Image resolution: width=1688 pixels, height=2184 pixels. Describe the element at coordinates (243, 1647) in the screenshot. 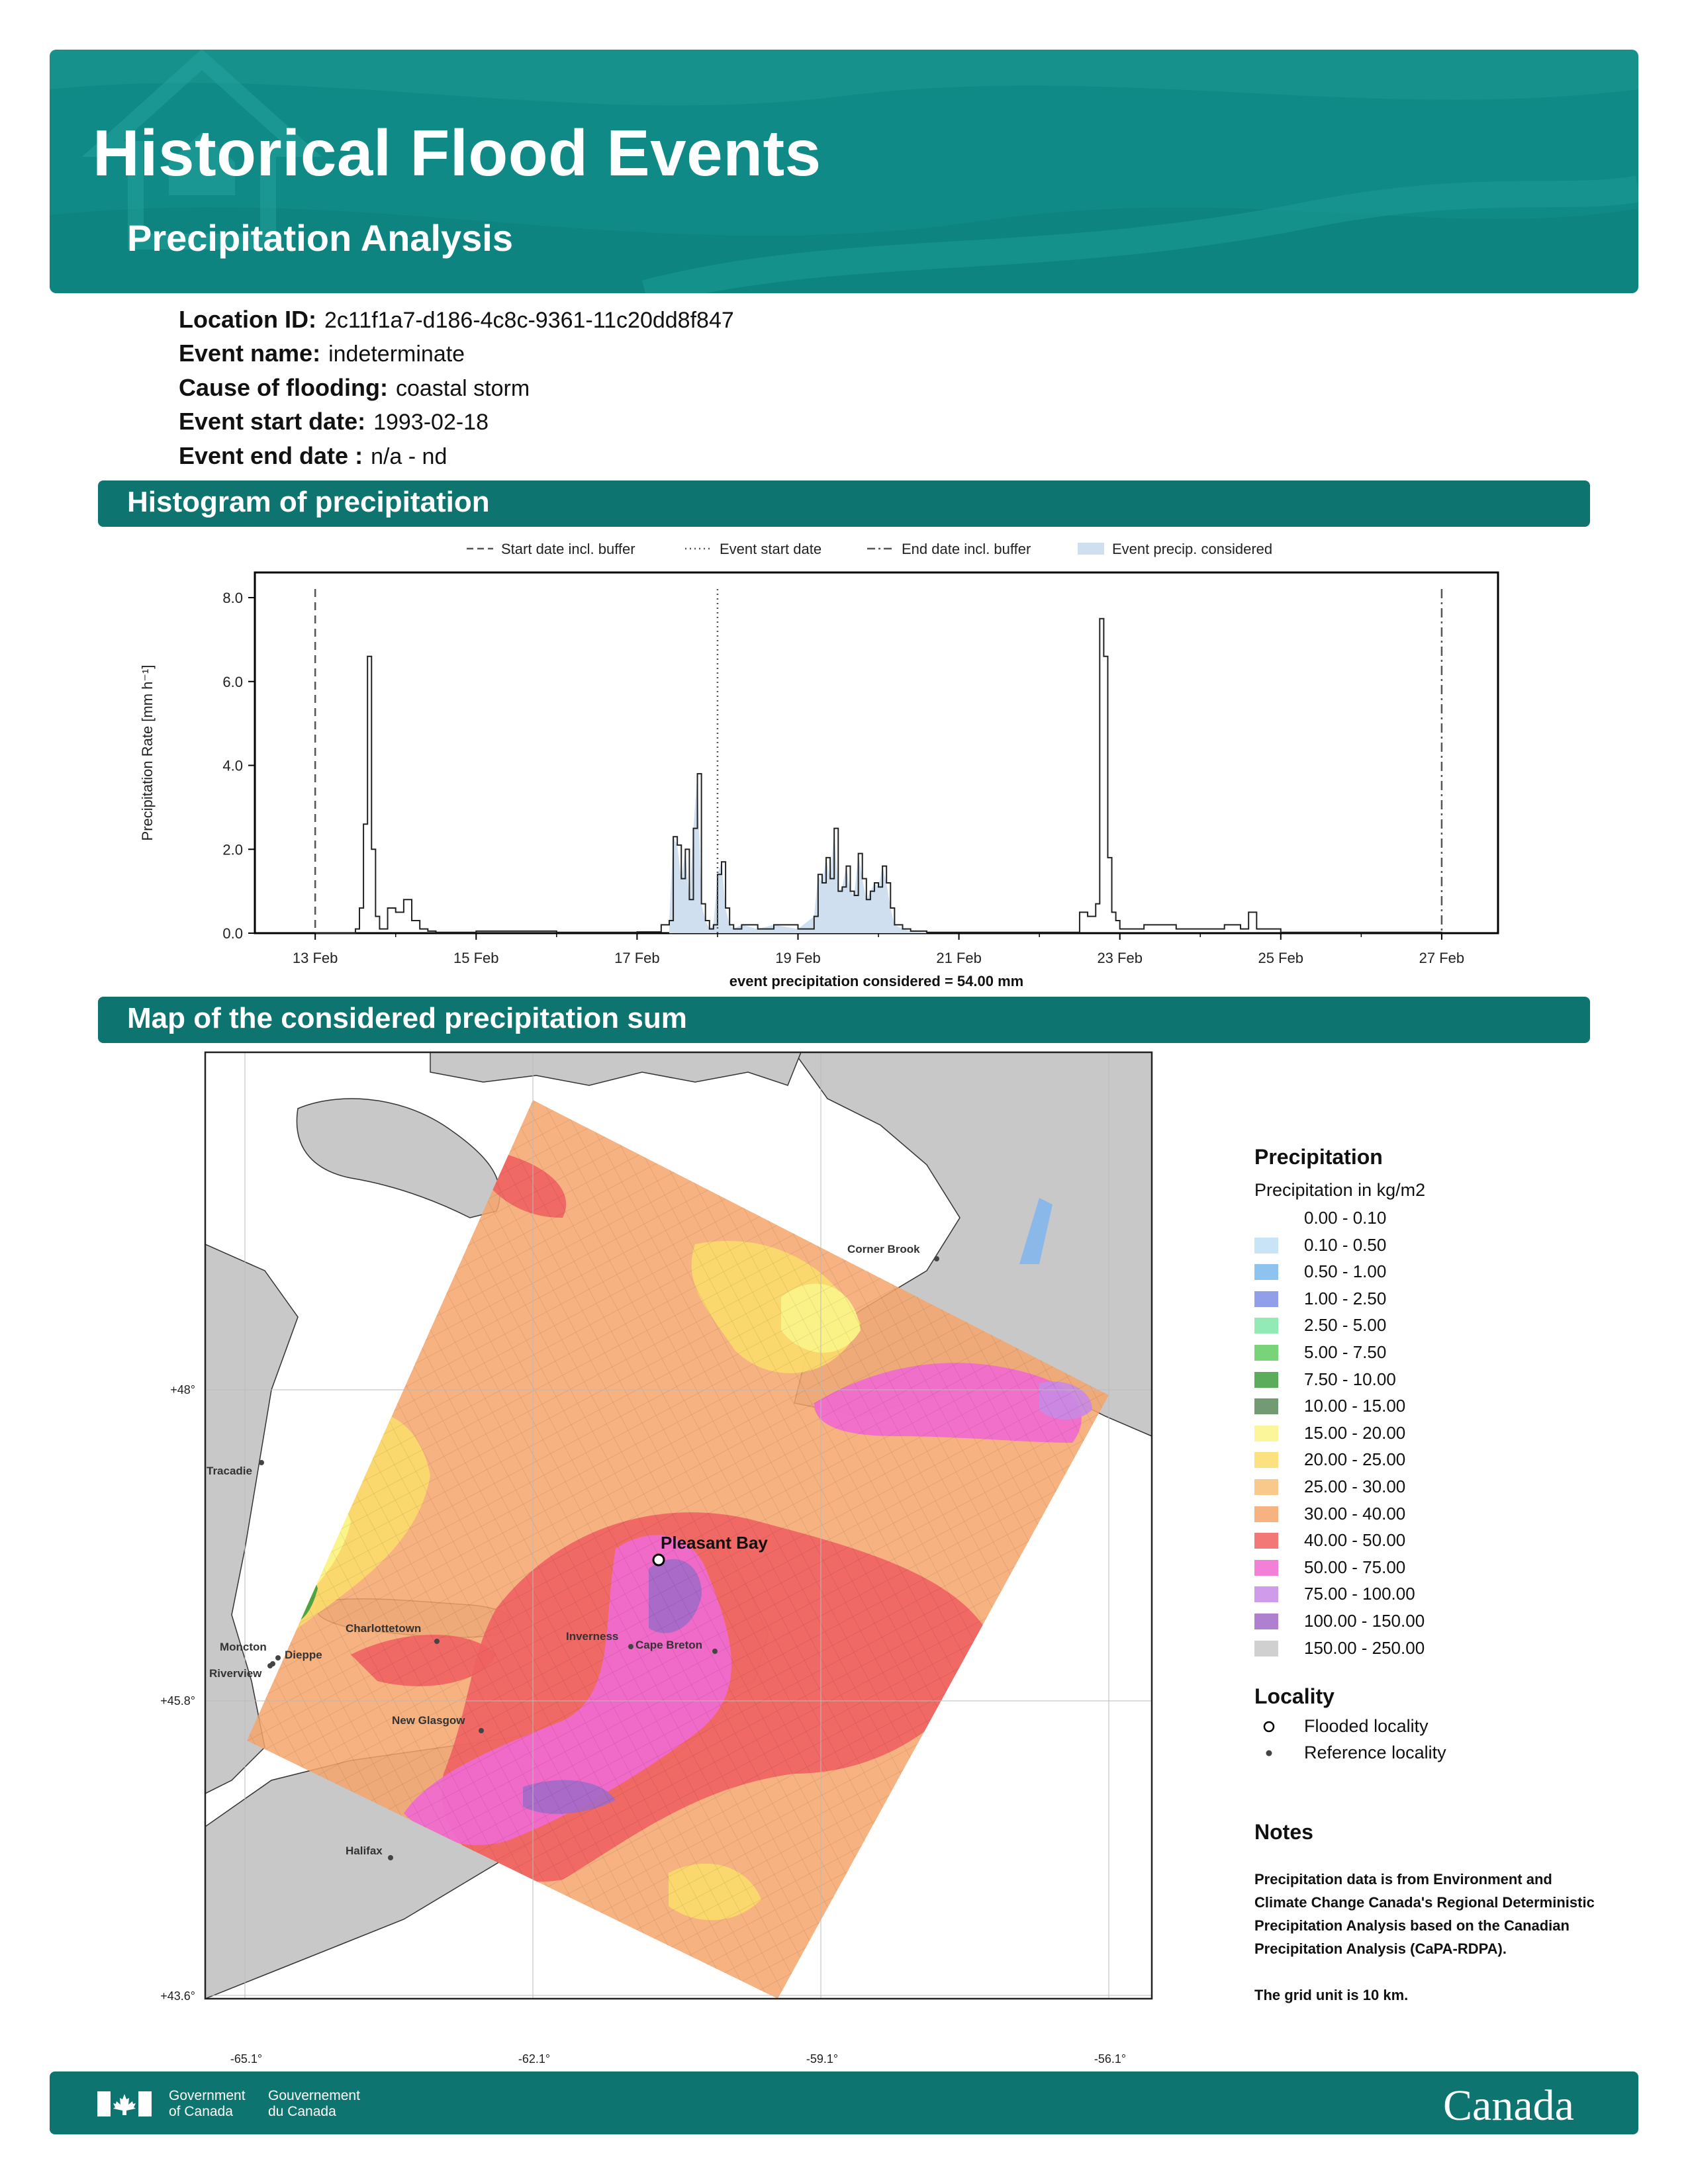

I see `reference-locality-label: Moncton` at that location.